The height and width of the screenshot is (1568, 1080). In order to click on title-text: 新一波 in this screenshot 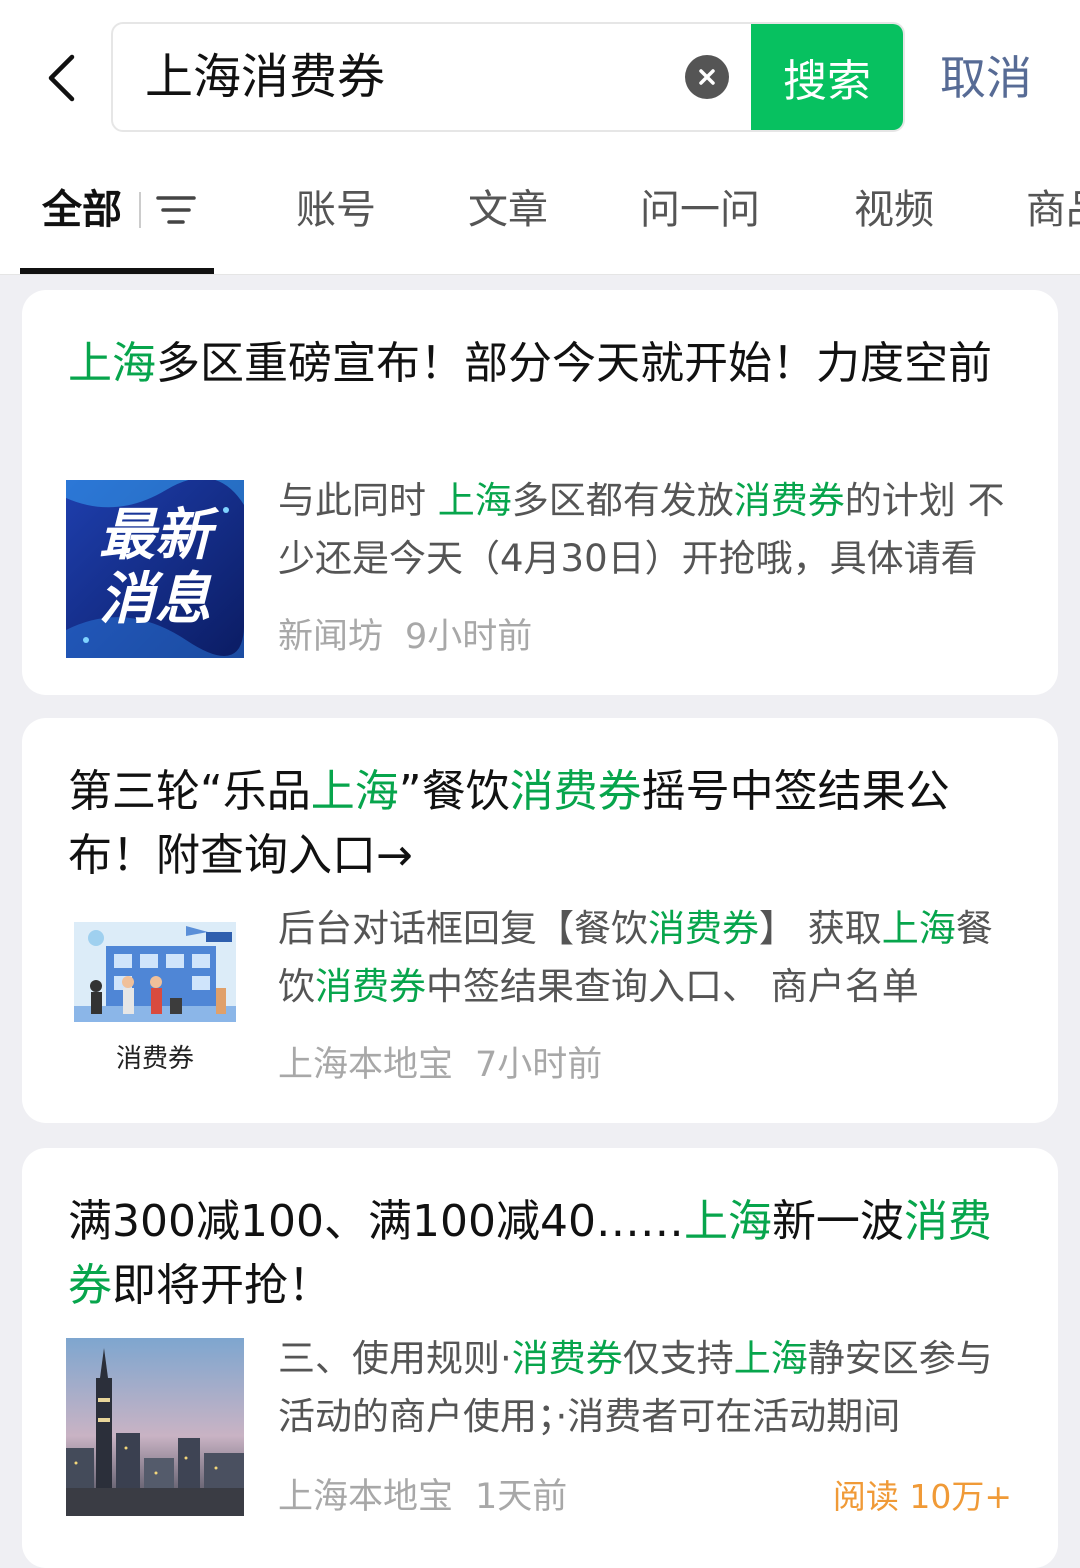, I will do `click(837, 1221)`.